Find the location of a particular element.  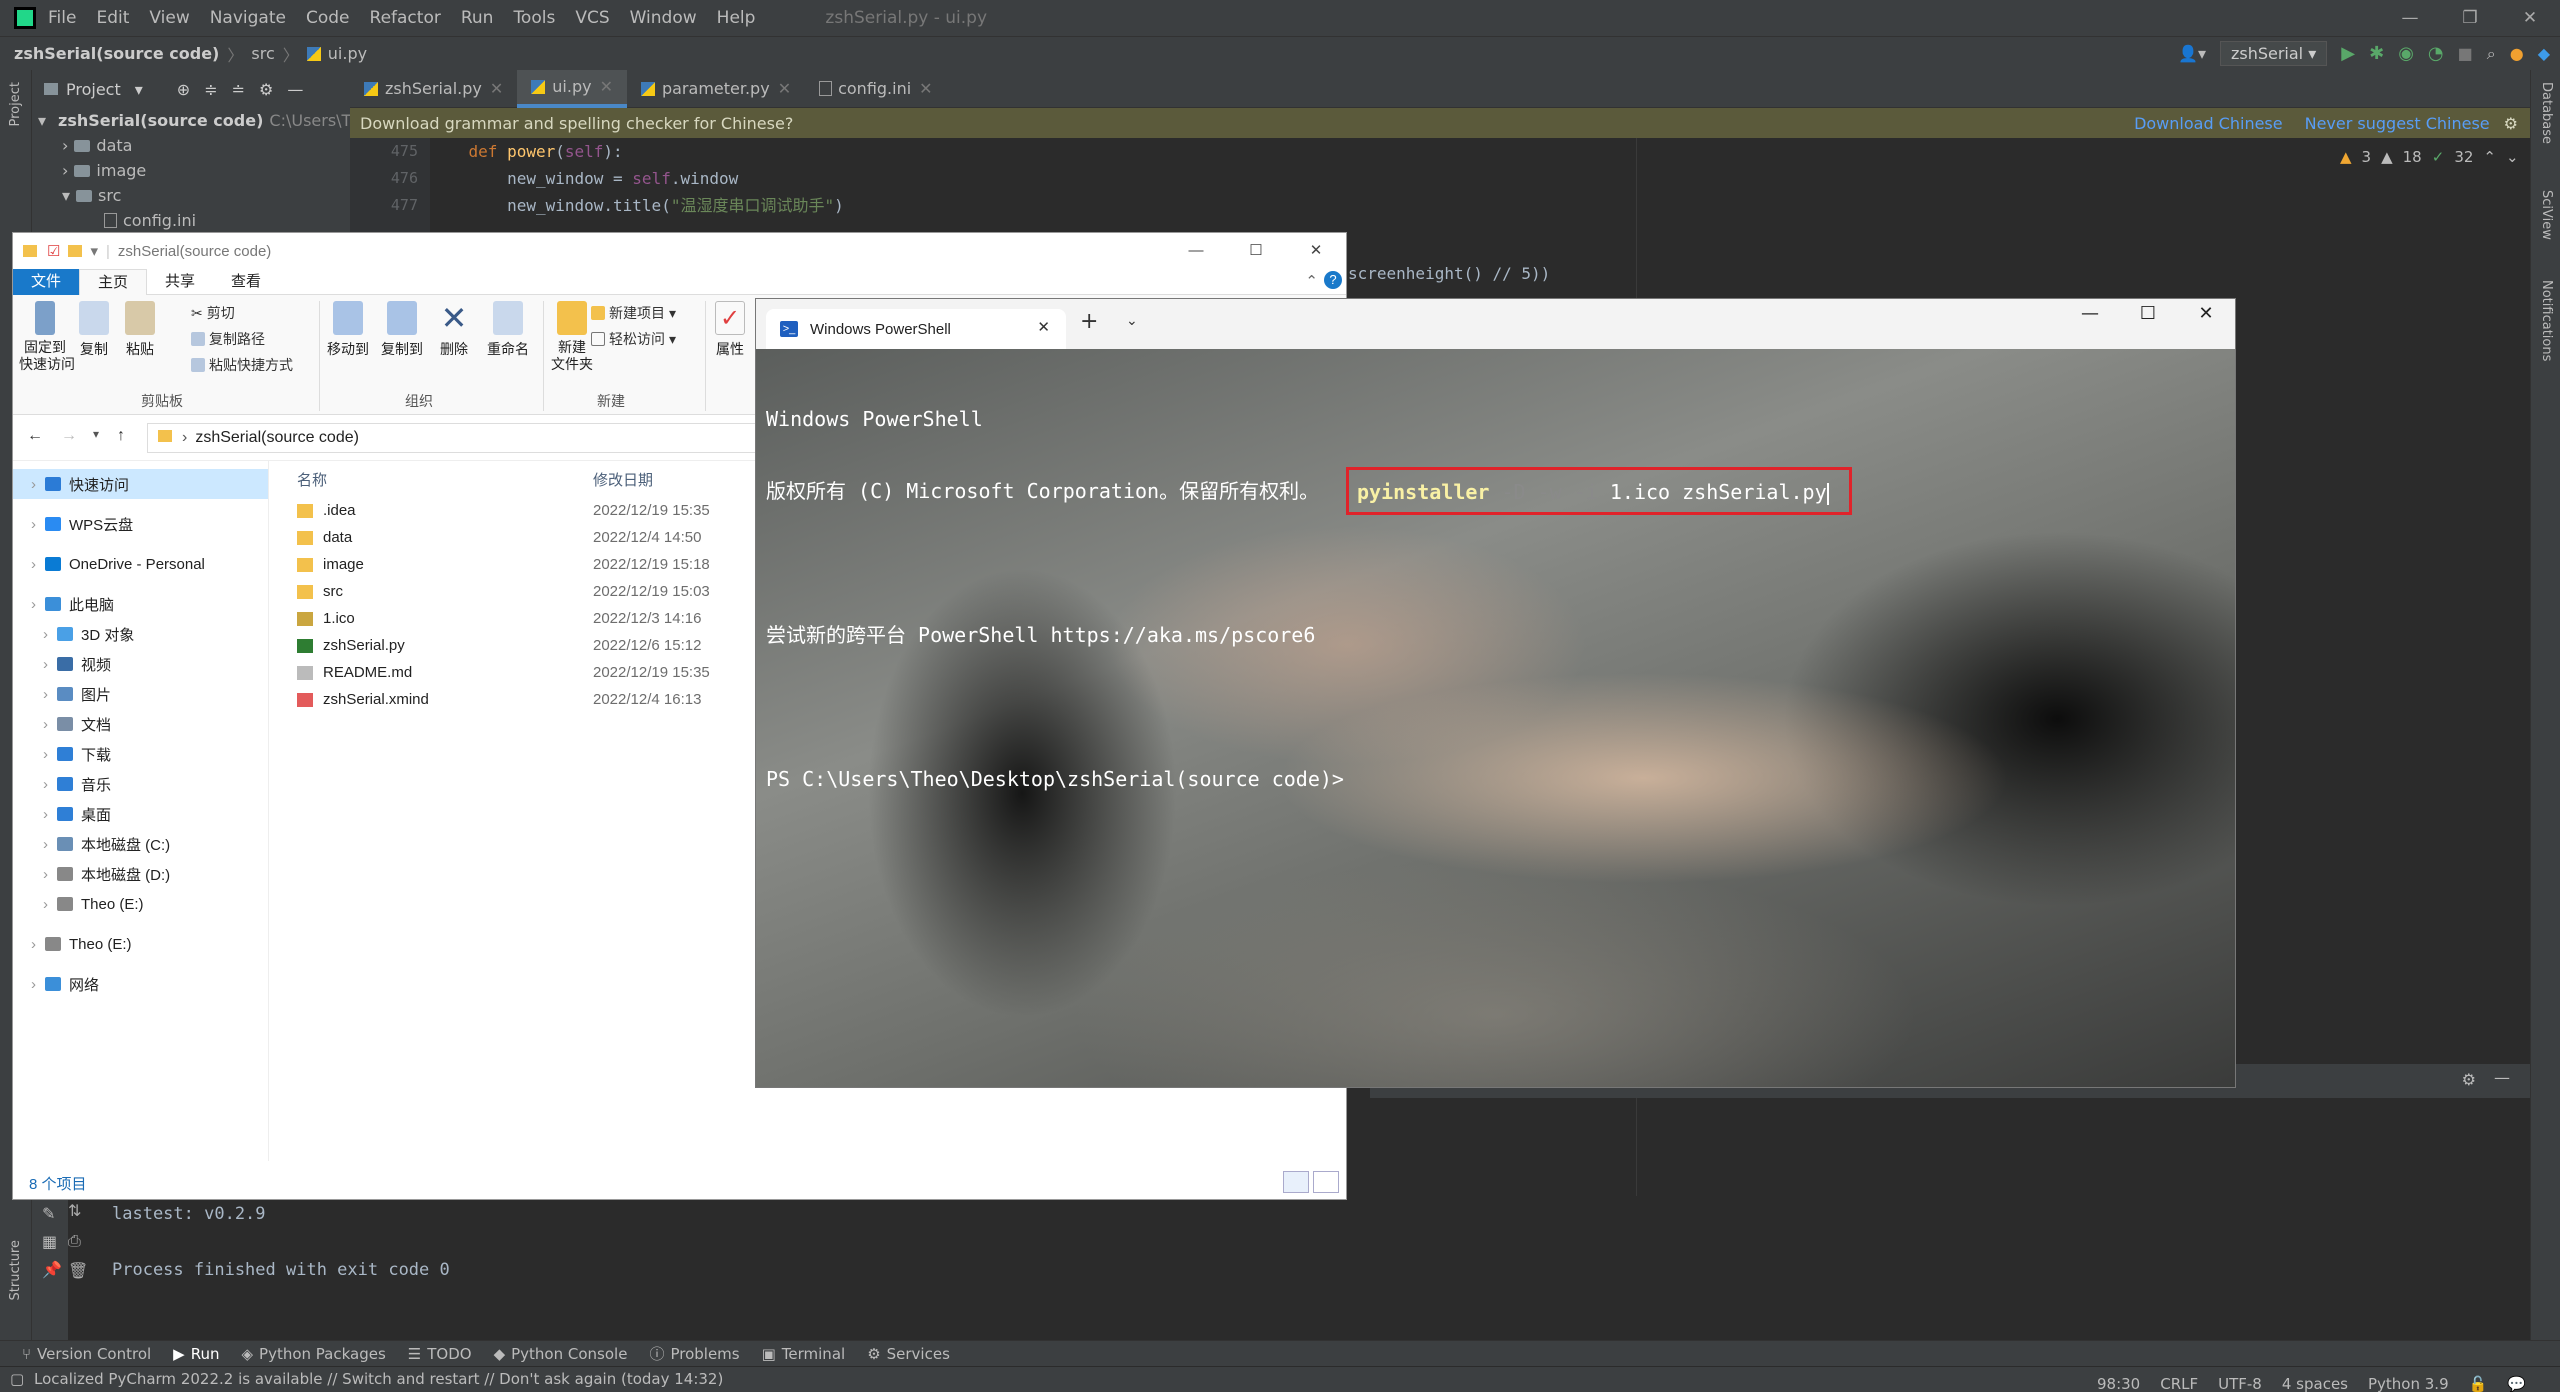

nav-item: › 文档 is located at coordinates (140, 724).